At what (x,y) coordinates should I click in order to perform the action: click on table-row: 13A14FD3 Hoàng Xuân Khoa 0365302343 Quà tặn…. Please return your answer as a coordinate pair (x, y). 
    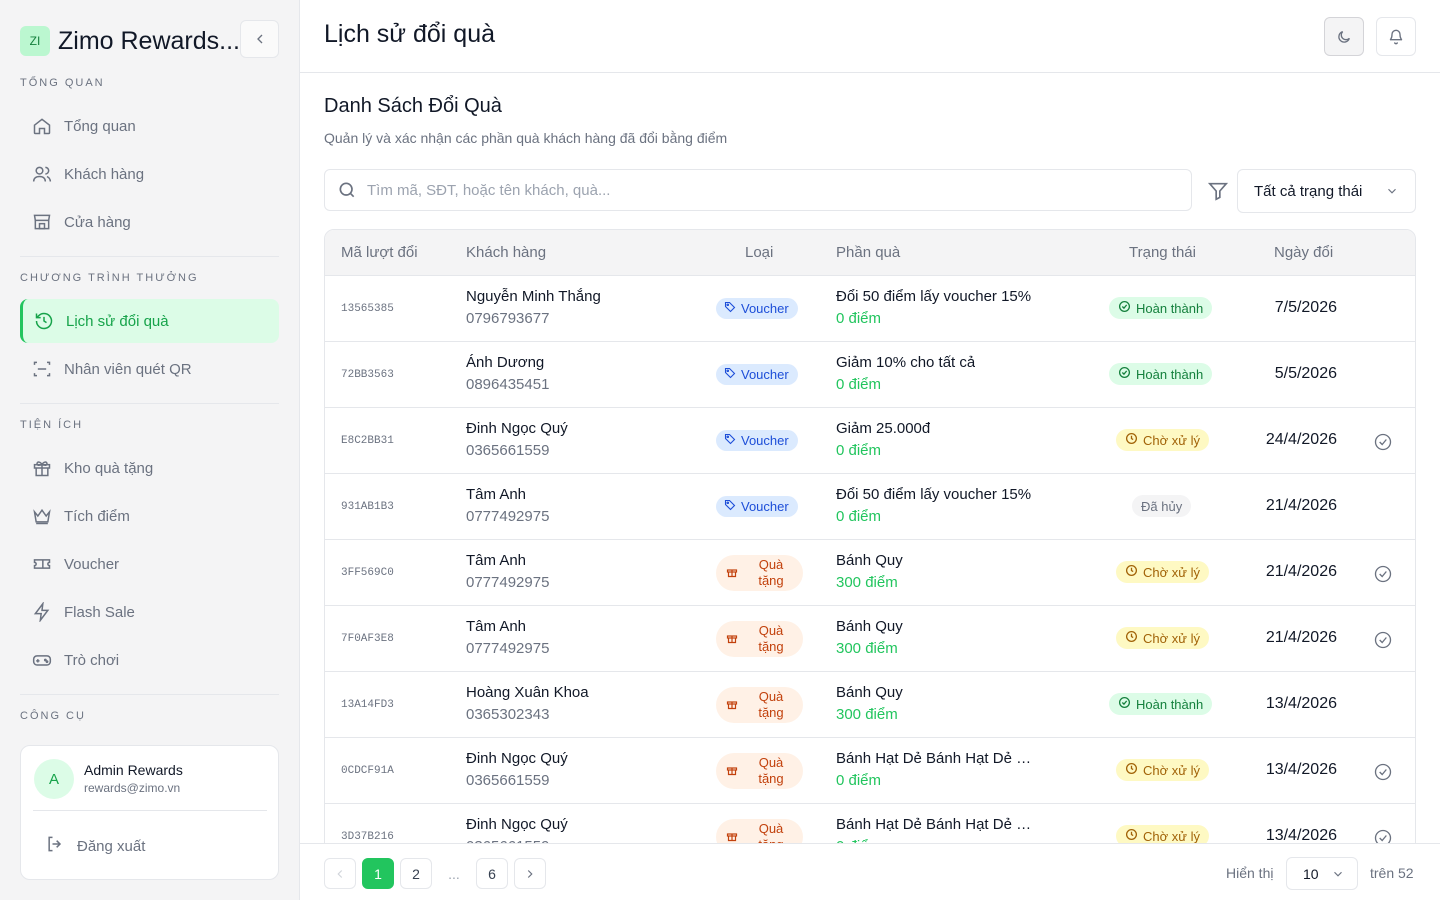
    Looking at the image, I should click on (870, 705).